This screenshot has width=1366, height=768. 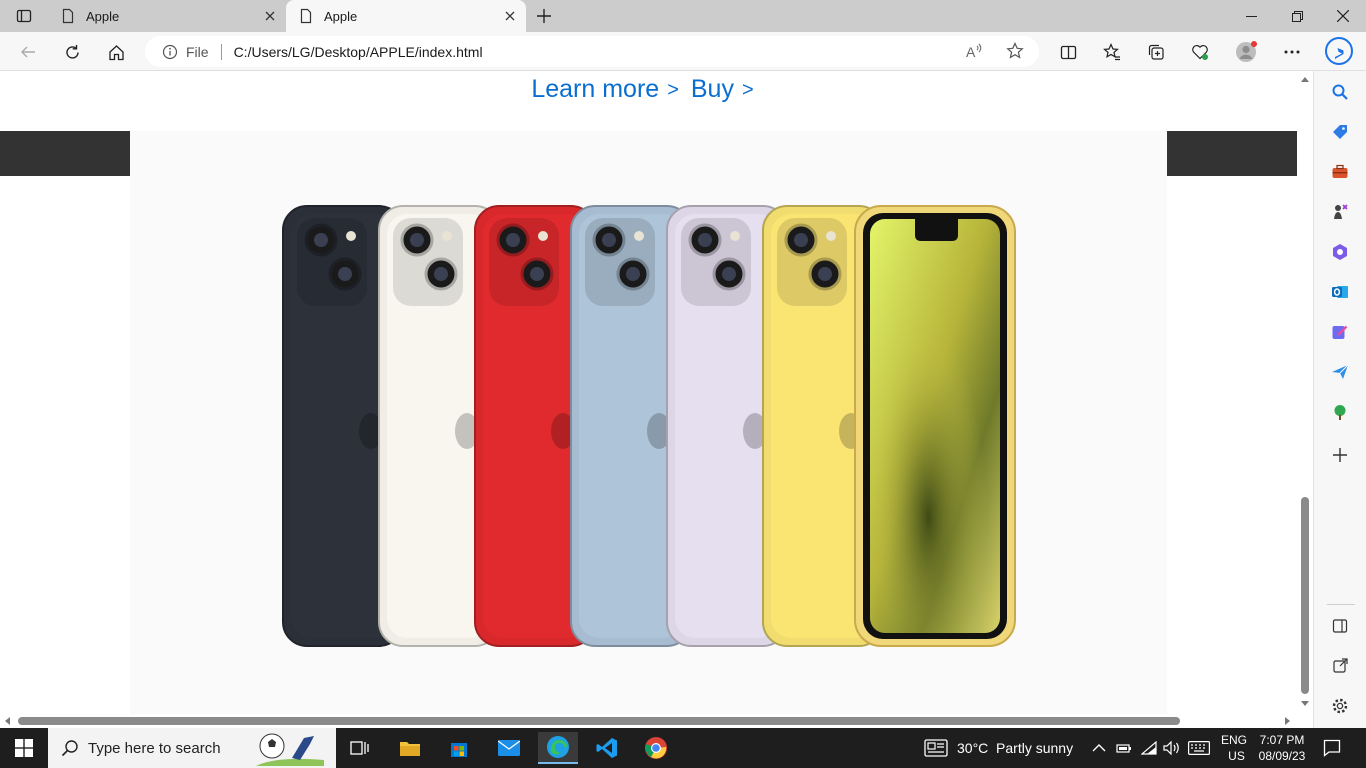 I want to click on close-window-button, so click(x=1343, y=16).